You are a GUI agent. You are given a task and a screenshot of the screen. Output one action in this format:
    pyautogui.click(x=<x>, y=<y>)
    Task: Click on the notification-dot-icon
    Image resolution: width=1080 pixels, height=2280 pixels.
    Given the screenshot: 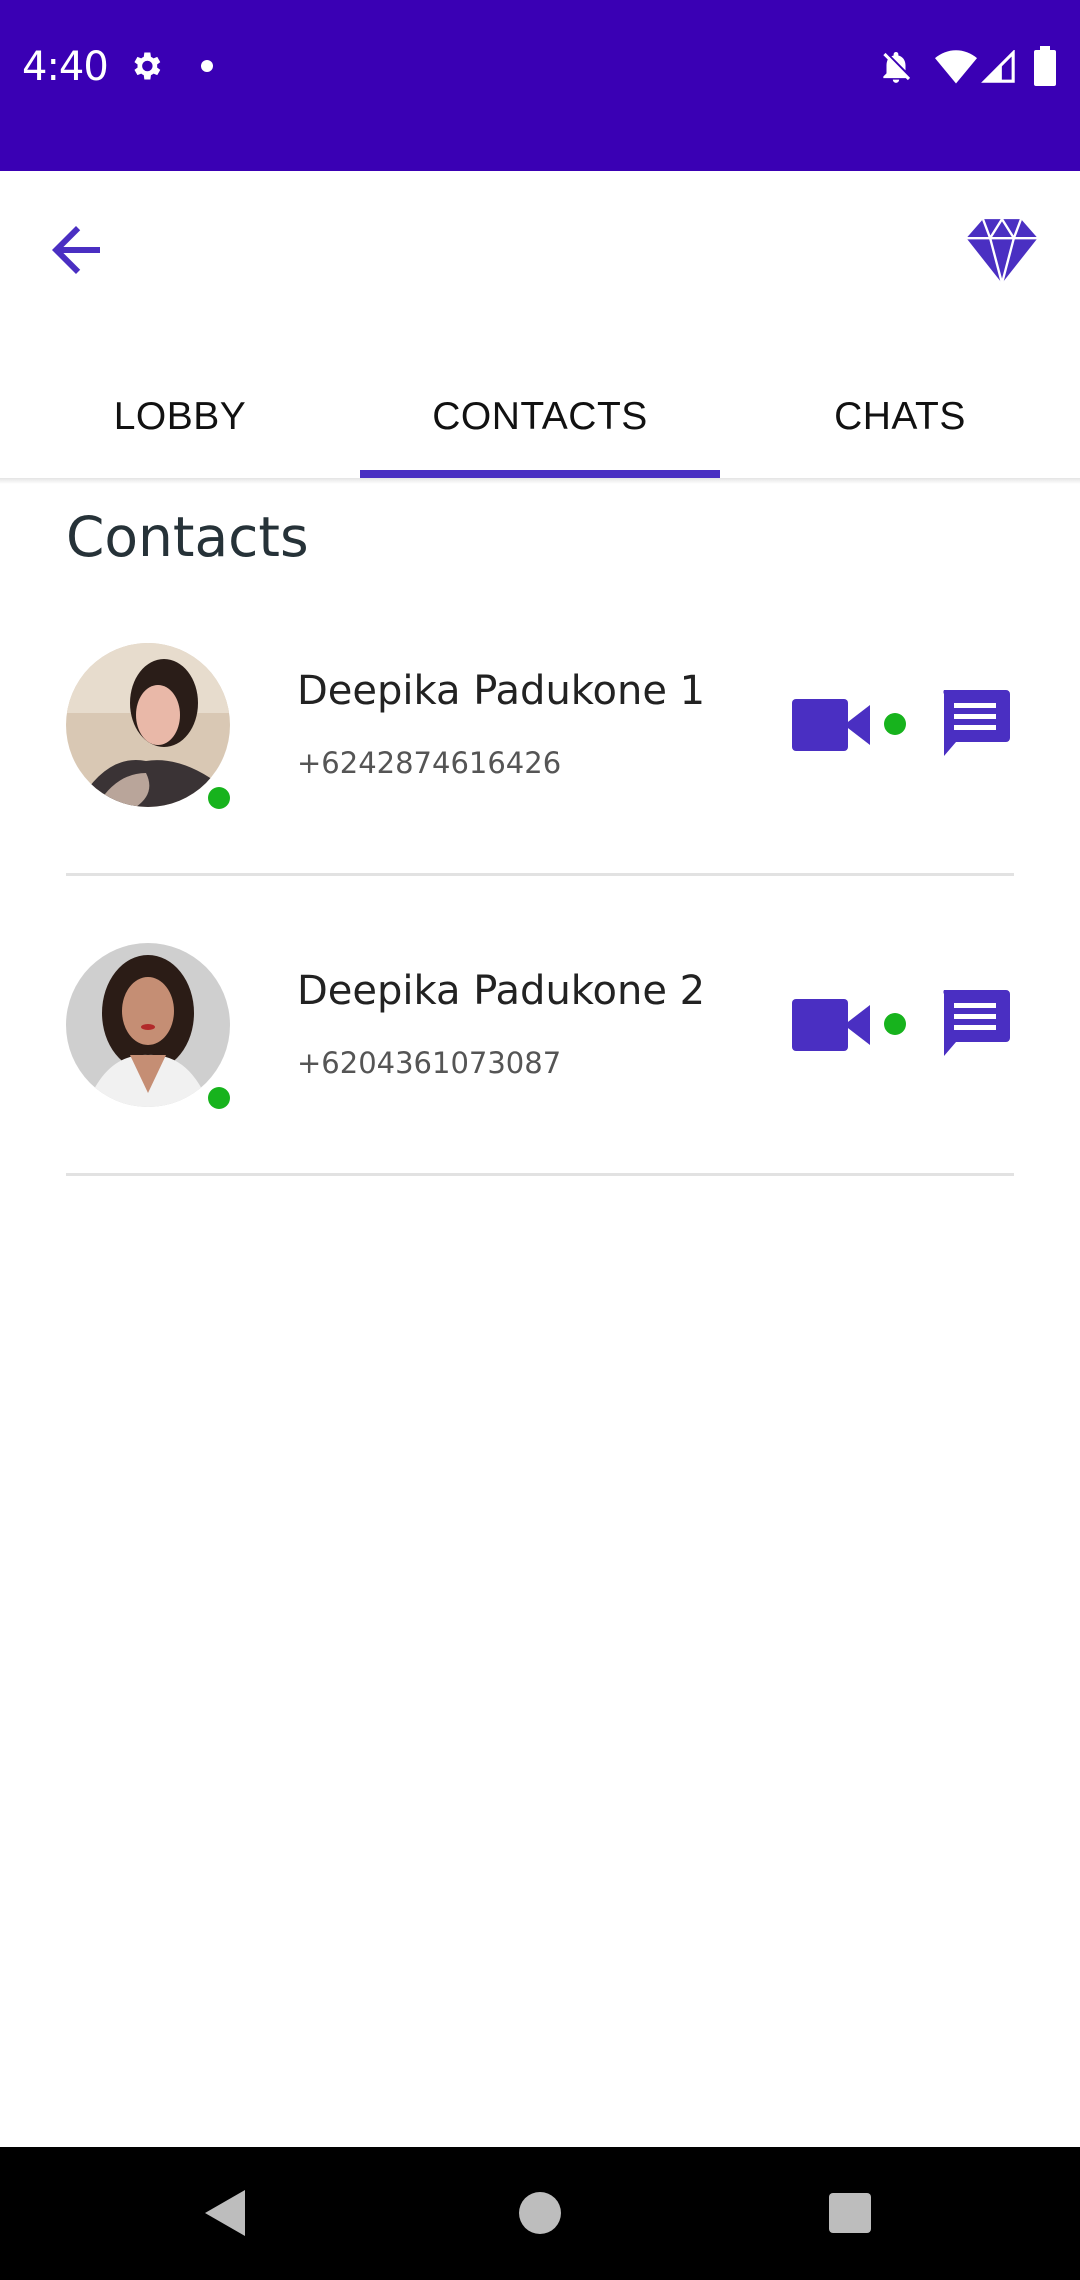 What is the action you would take?
    pyautogui.click(x=207, y=66)
    